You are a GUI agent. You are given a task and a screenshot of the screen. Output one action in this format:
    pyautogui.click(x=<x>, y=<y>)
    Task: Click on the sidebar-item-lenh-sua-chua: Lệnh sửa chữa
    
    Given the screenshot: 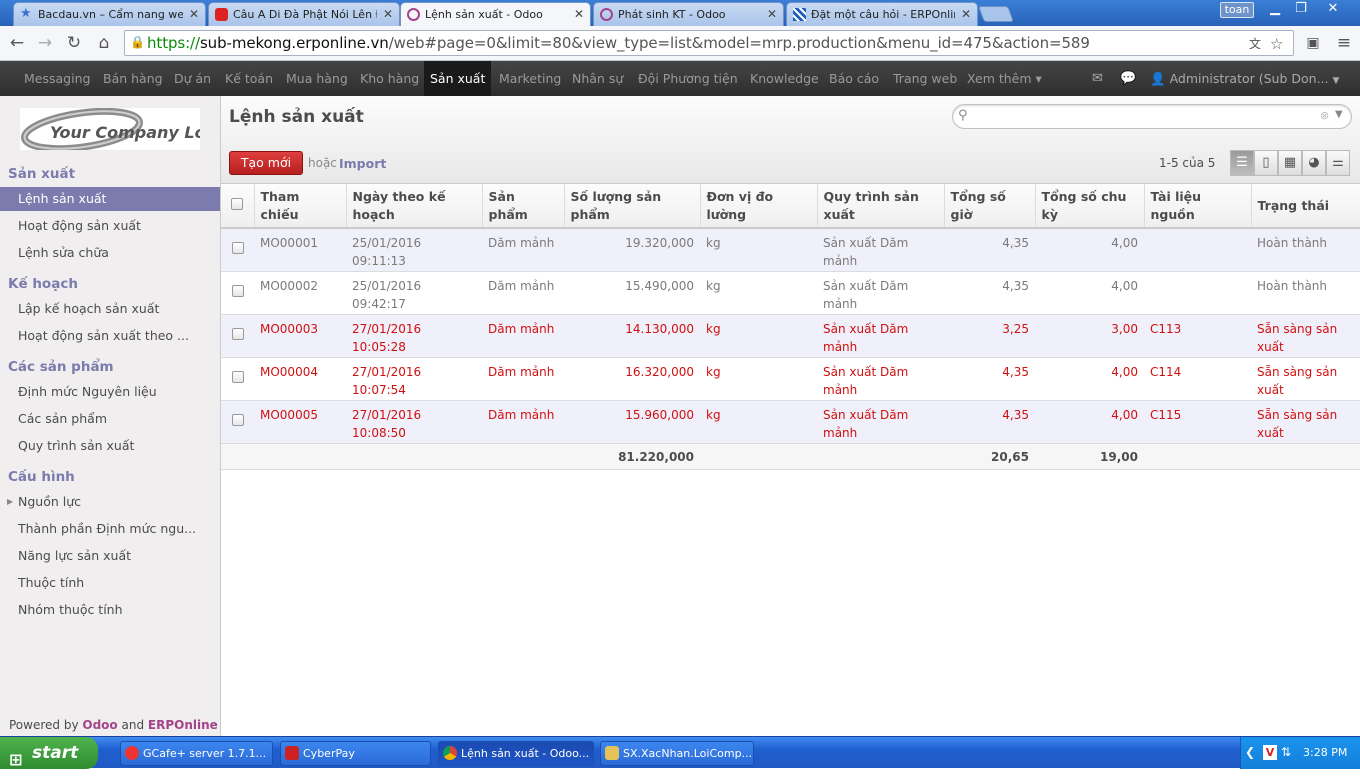 What is the action you would take?
    pyautogui.click(x=110, y=253)
    